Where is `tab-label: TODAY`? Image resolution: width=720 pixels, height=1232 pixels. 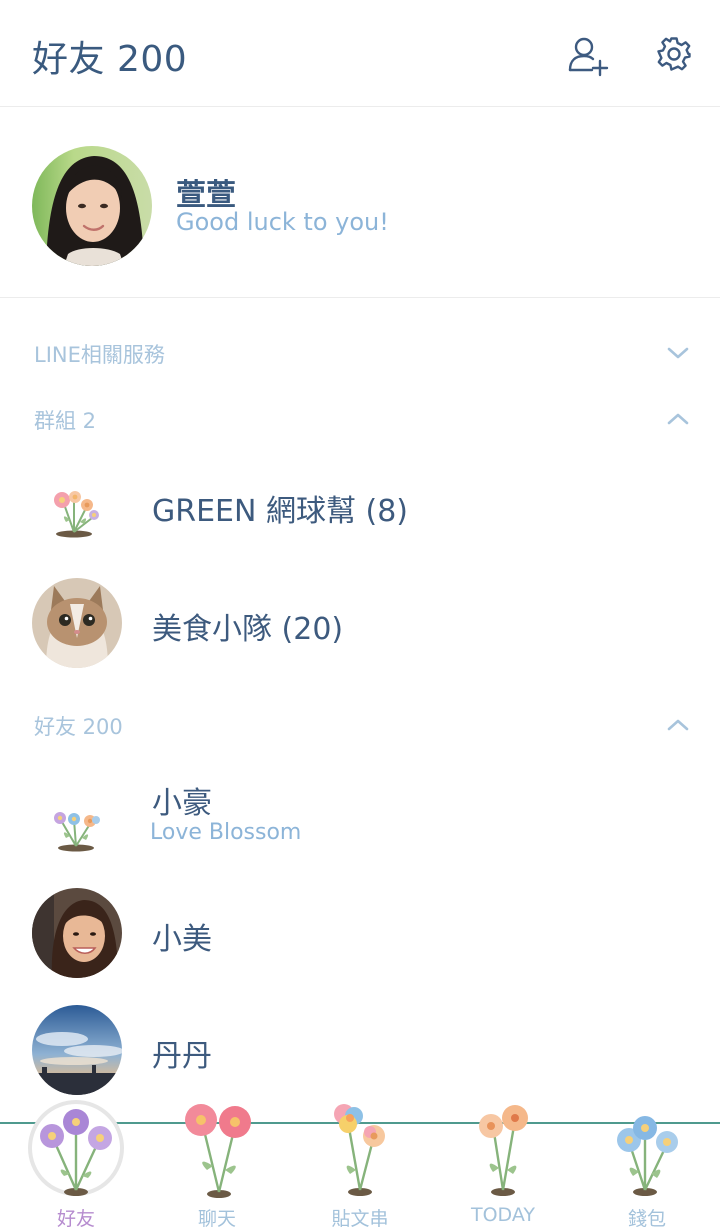 tab-label: TODAY is located at coordinates (503, 1215).